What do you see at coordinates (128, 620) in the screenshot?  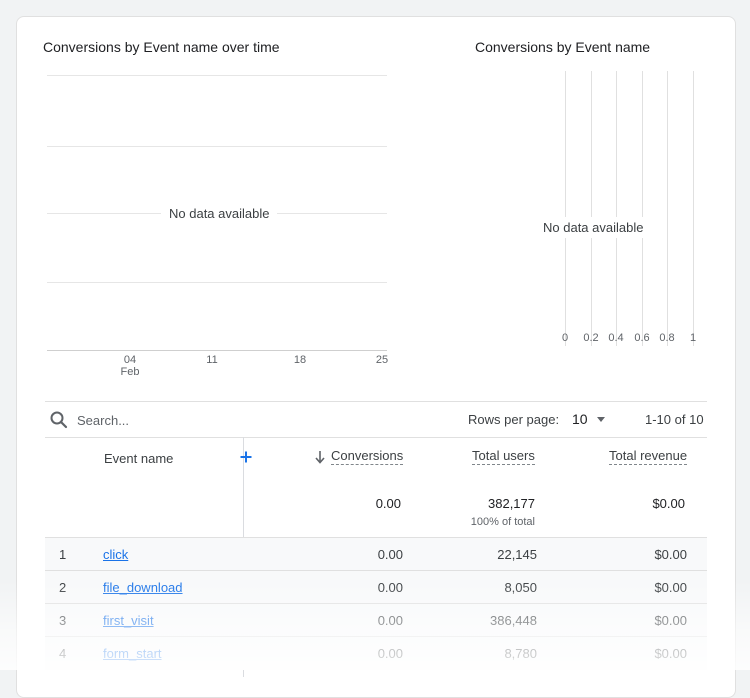 I see `event-name-link: first_visit` at bounding box center [128, 620].